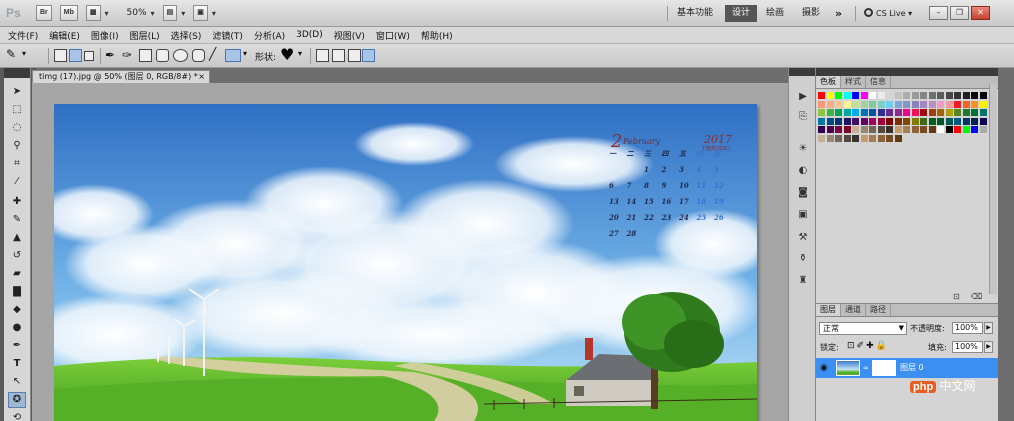  Describe the element at coordinates (180, 55) in the screenshot. I see `ellipse-icon` at that location.